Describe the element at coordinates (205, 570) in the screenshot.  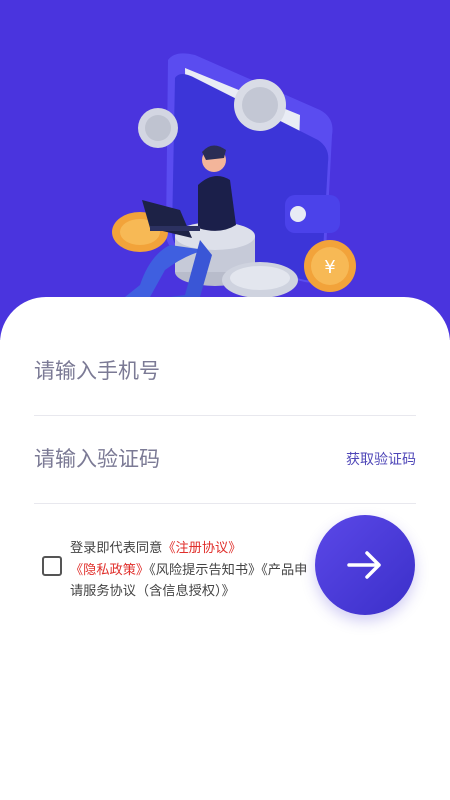
I see `risk-notice-link: 《风险提示告知书》` at that location.